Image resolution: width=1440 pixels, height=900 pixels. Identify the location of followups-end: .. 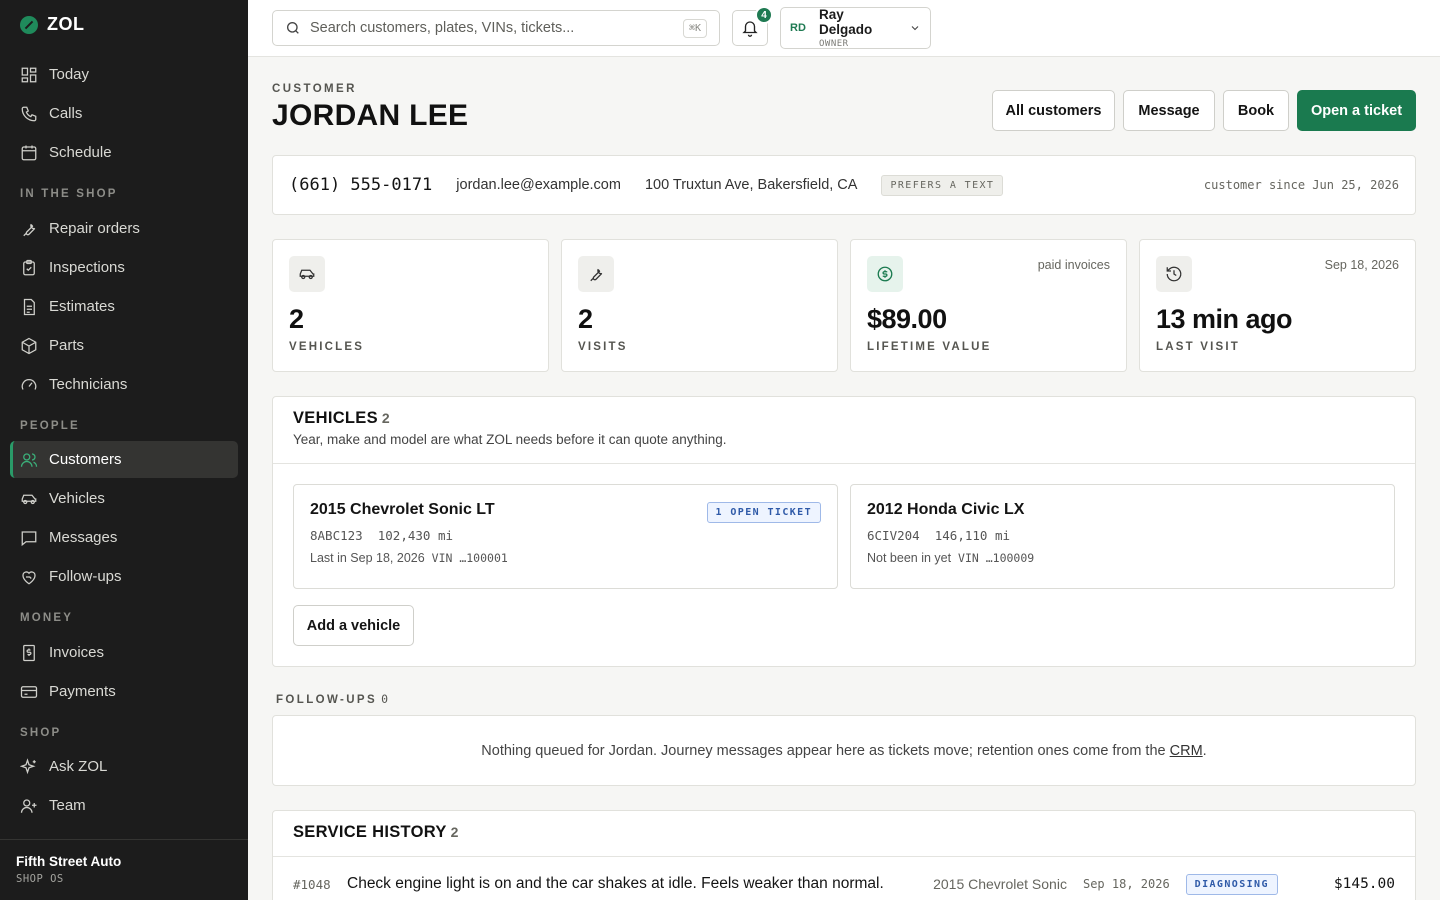
(1204, 750).